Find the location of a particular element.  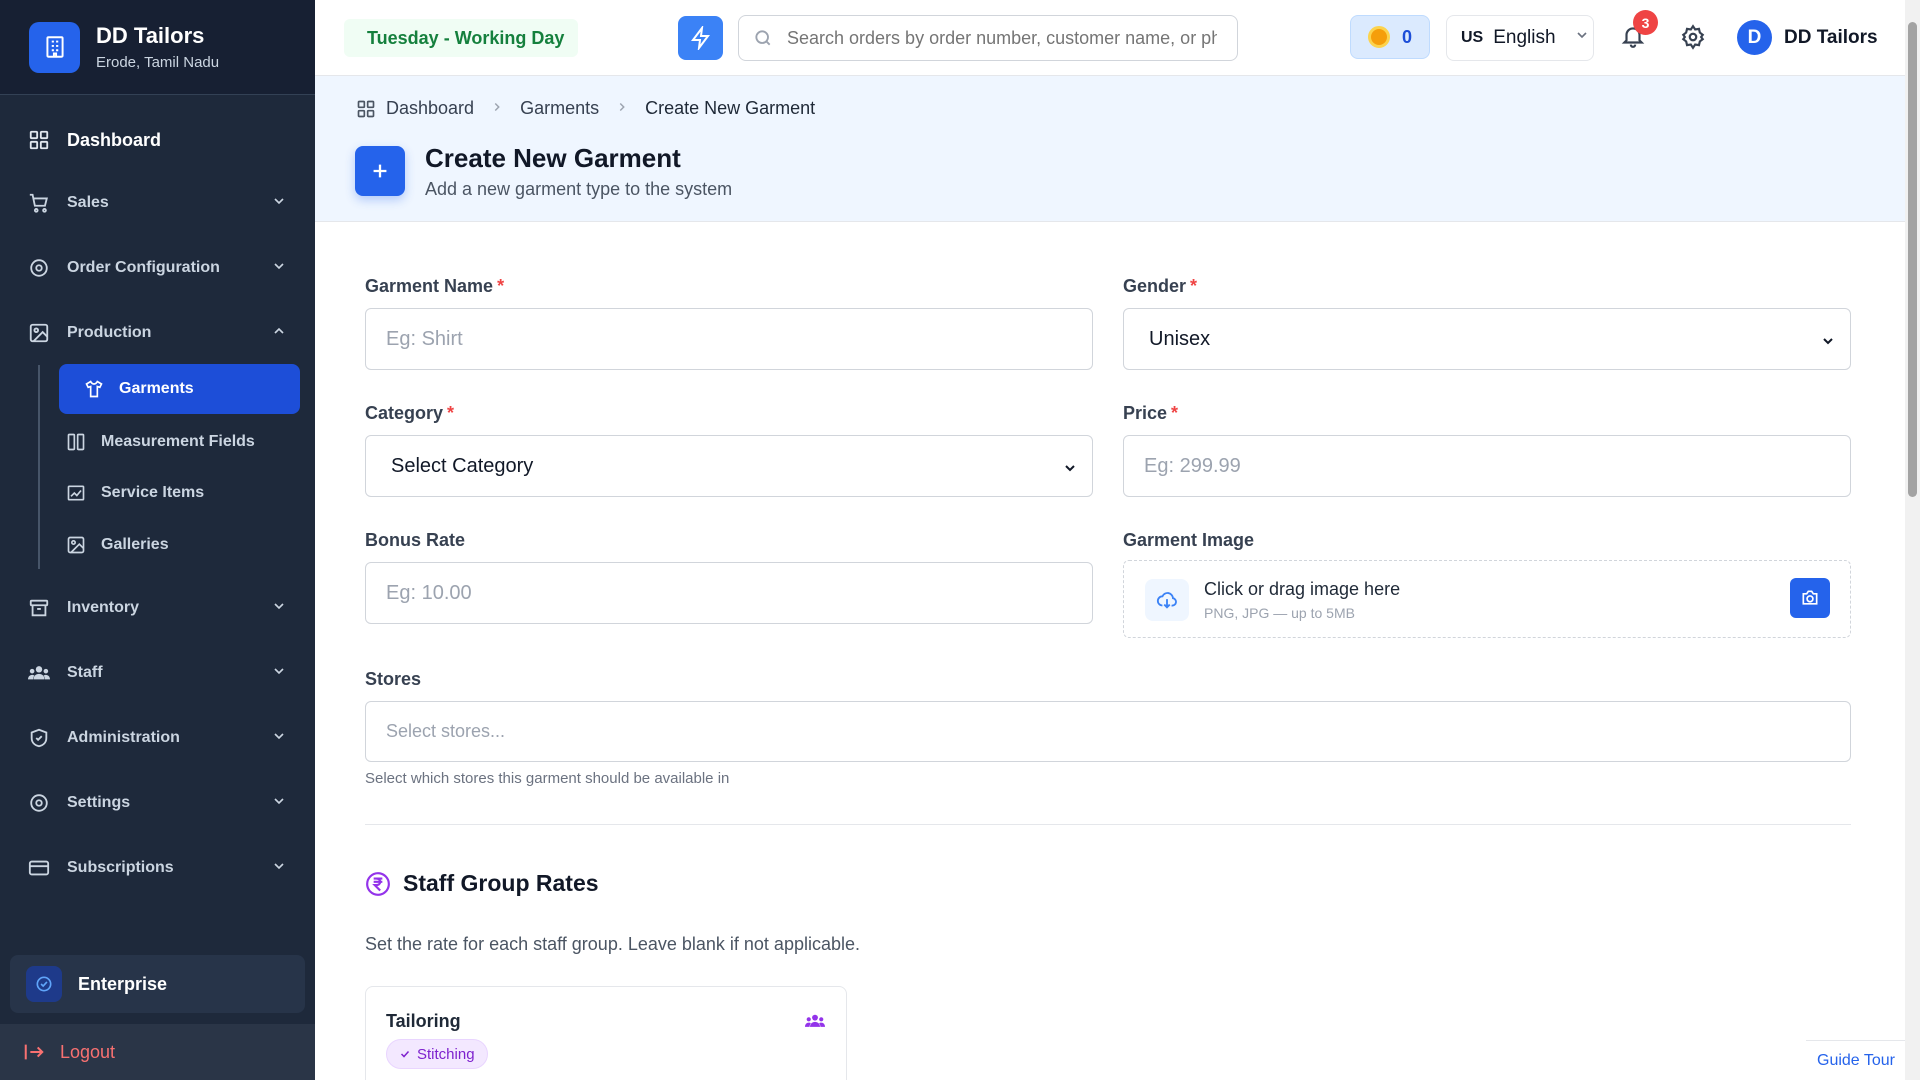

price-input: Eg: 299.99 is located at coordinates (1487, 466).